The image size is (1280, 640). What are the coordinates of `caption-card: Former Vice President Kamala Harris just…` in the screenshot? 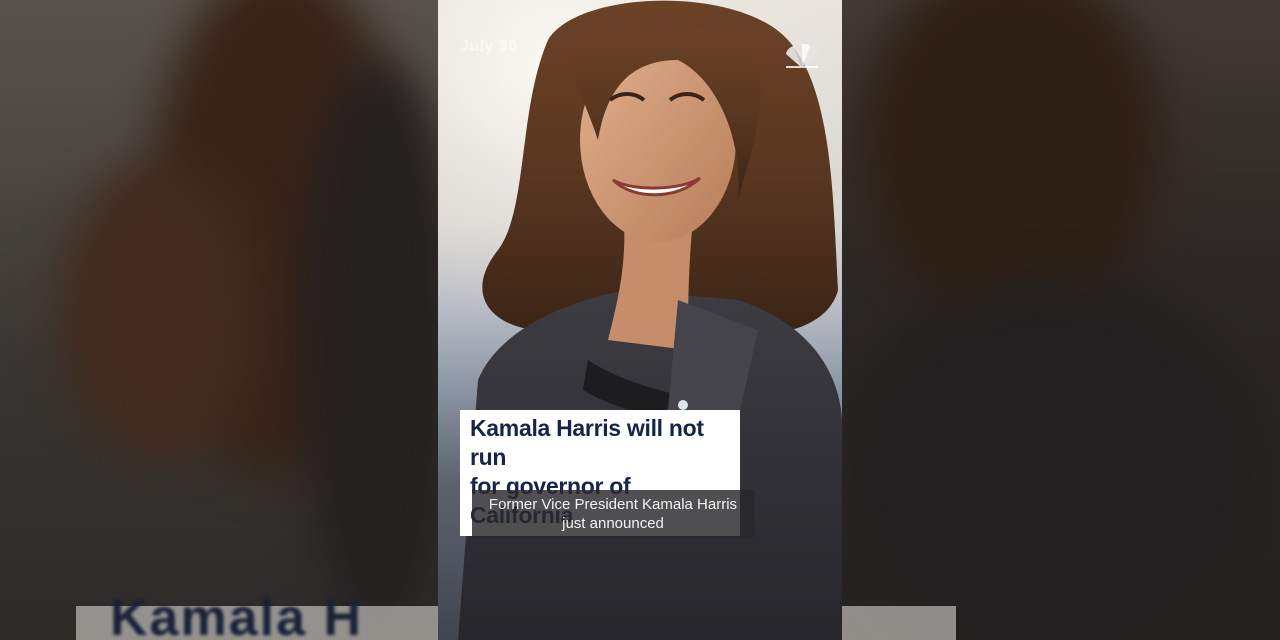 It's located at (613, 514).